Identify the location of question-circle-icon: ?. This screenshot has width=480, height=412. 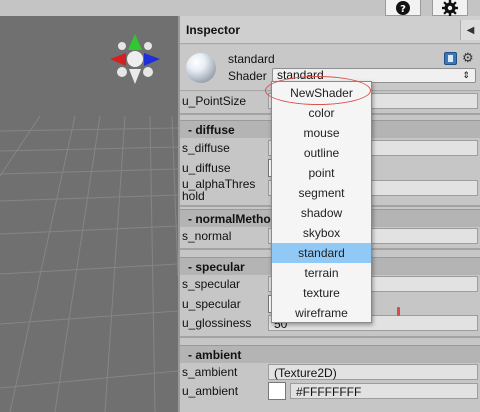
(403, 7).